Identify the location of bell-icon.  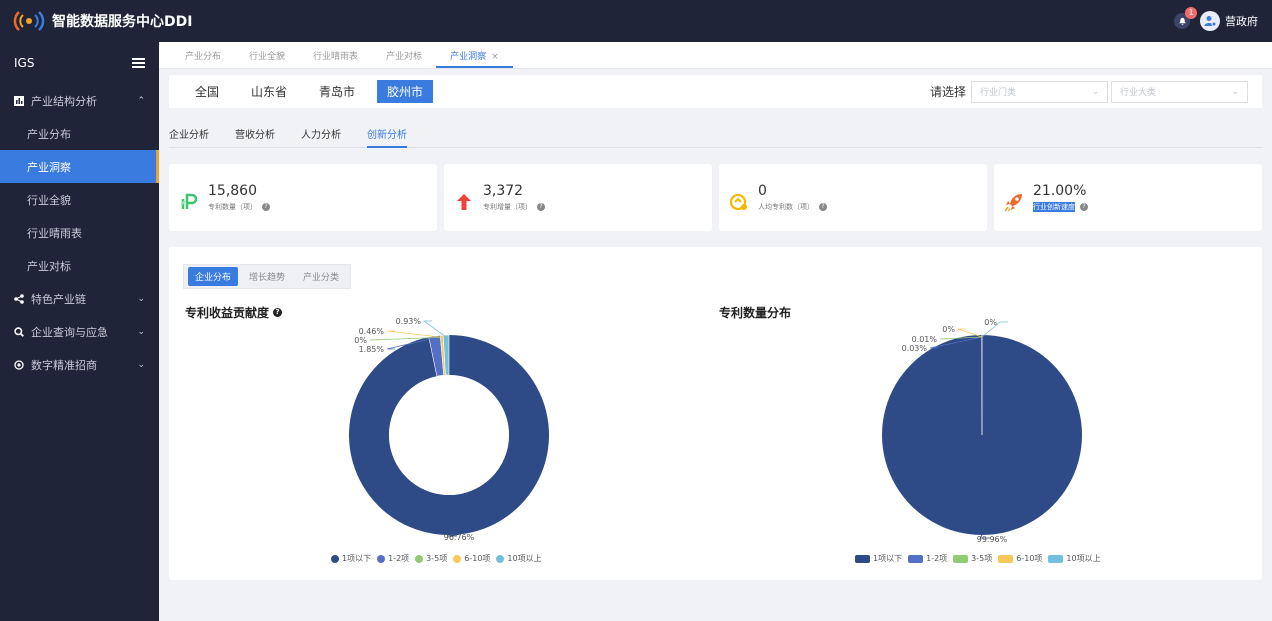
(1182, 21).